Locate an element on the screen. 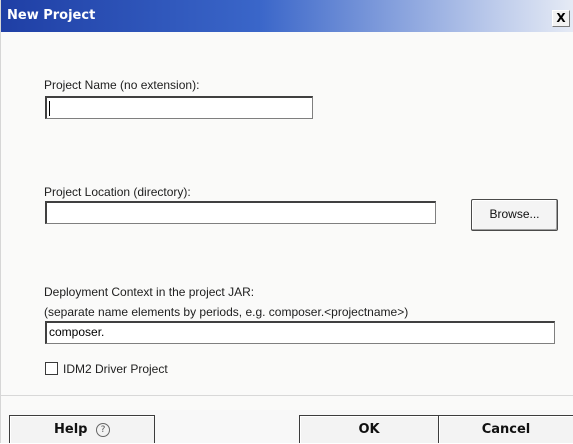  project-name-label: Project Name (no extension): is located at coordinates (122, 85).